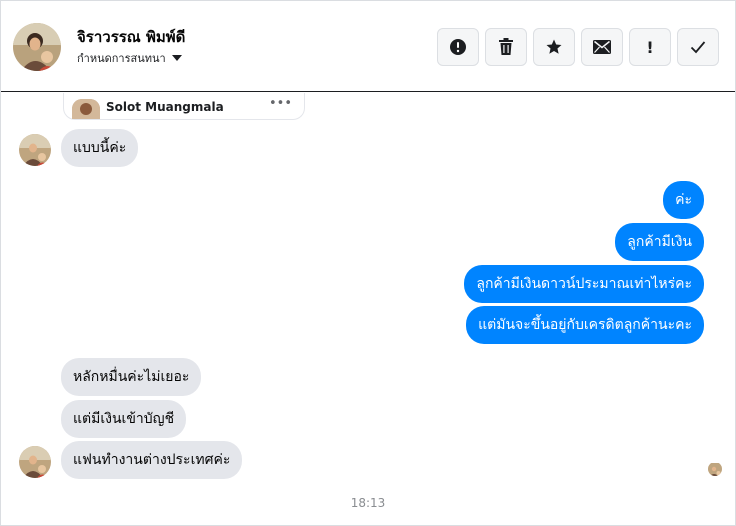 The width and height of the screenshot is (736, 526). What do you see at coordinates (131, 377) in the screenshot?
I see `incoming-message: หลักหมื่นค่ะไม่เยอะ` at bounding box center [131, 377].